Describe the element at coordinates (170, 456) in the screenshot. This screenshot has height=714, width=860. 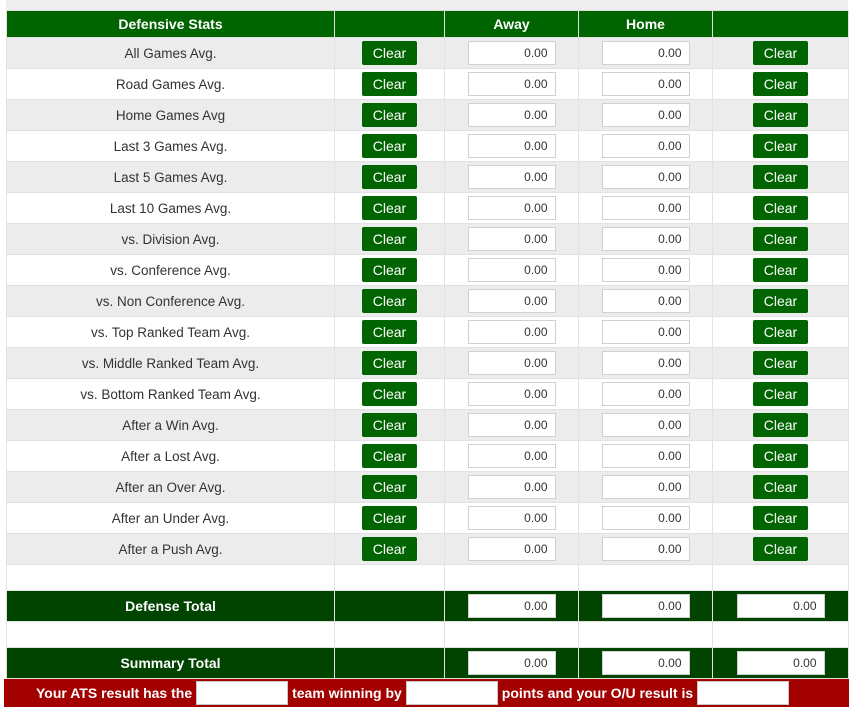
I see `row-label: After a Lost Avg.` at that location.